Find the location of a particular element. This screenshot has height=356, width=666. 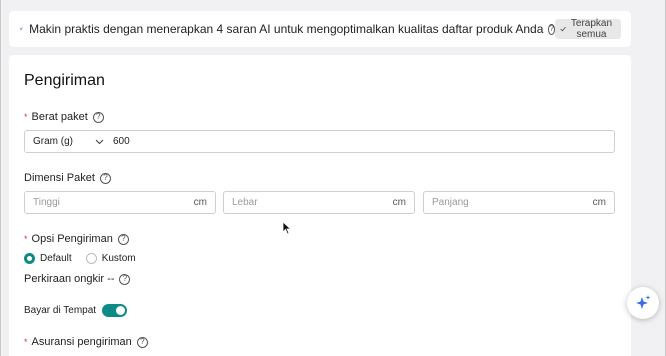

cod-toggle is located at coordinates (115, 310).